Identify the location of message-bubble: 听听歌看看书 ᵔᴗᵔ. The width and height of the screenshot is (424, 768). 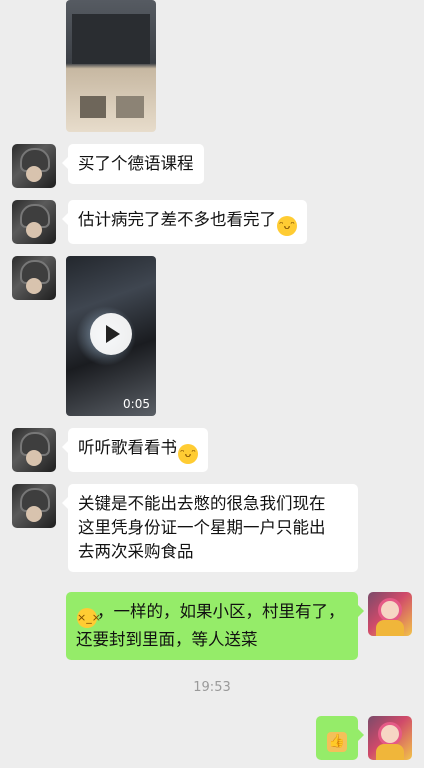
(135, 450).